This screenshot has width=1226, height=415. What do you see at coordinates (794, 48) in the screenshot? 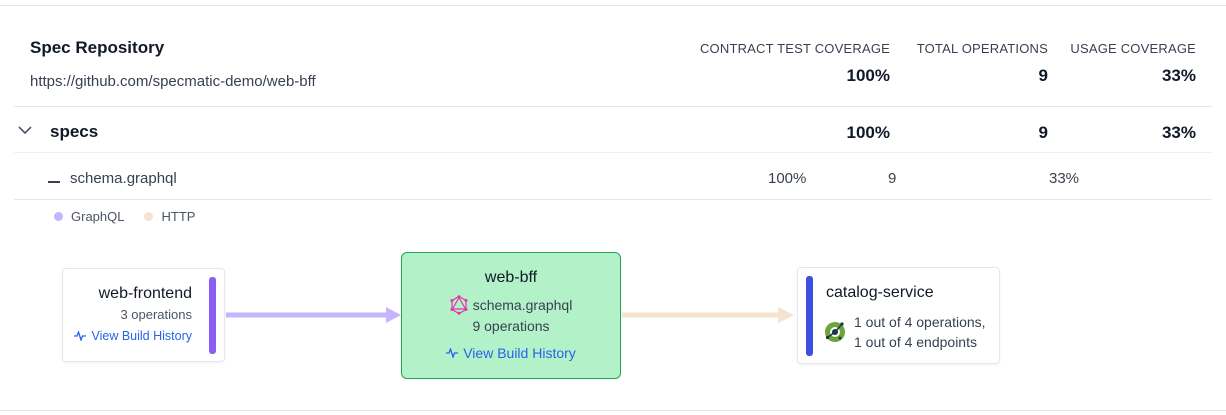
I see `column-header-contract-test-coverage: CONTRACT TEST COVERAGE` at bounding box center [794, 48].